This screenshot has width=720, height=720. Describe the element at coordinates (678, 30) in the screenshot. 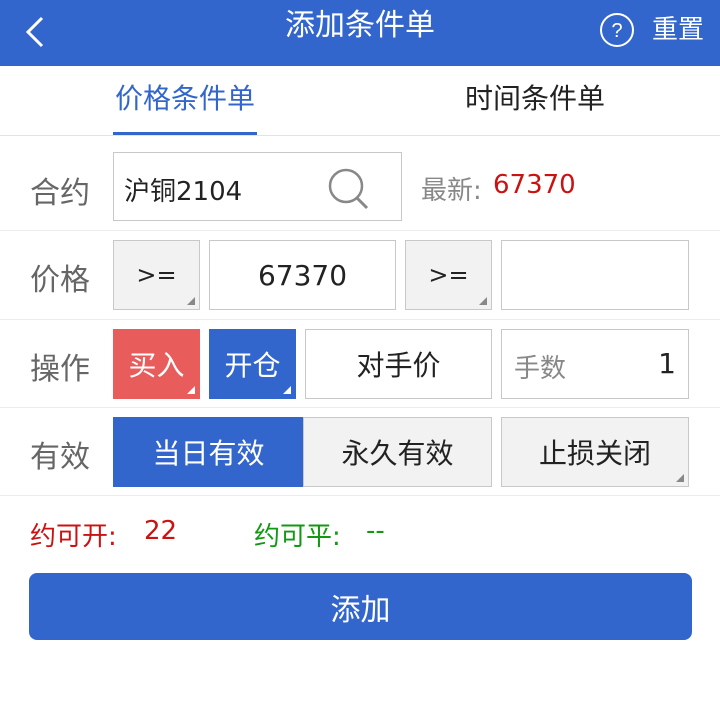

I see `reset-button: 重置` at that location.